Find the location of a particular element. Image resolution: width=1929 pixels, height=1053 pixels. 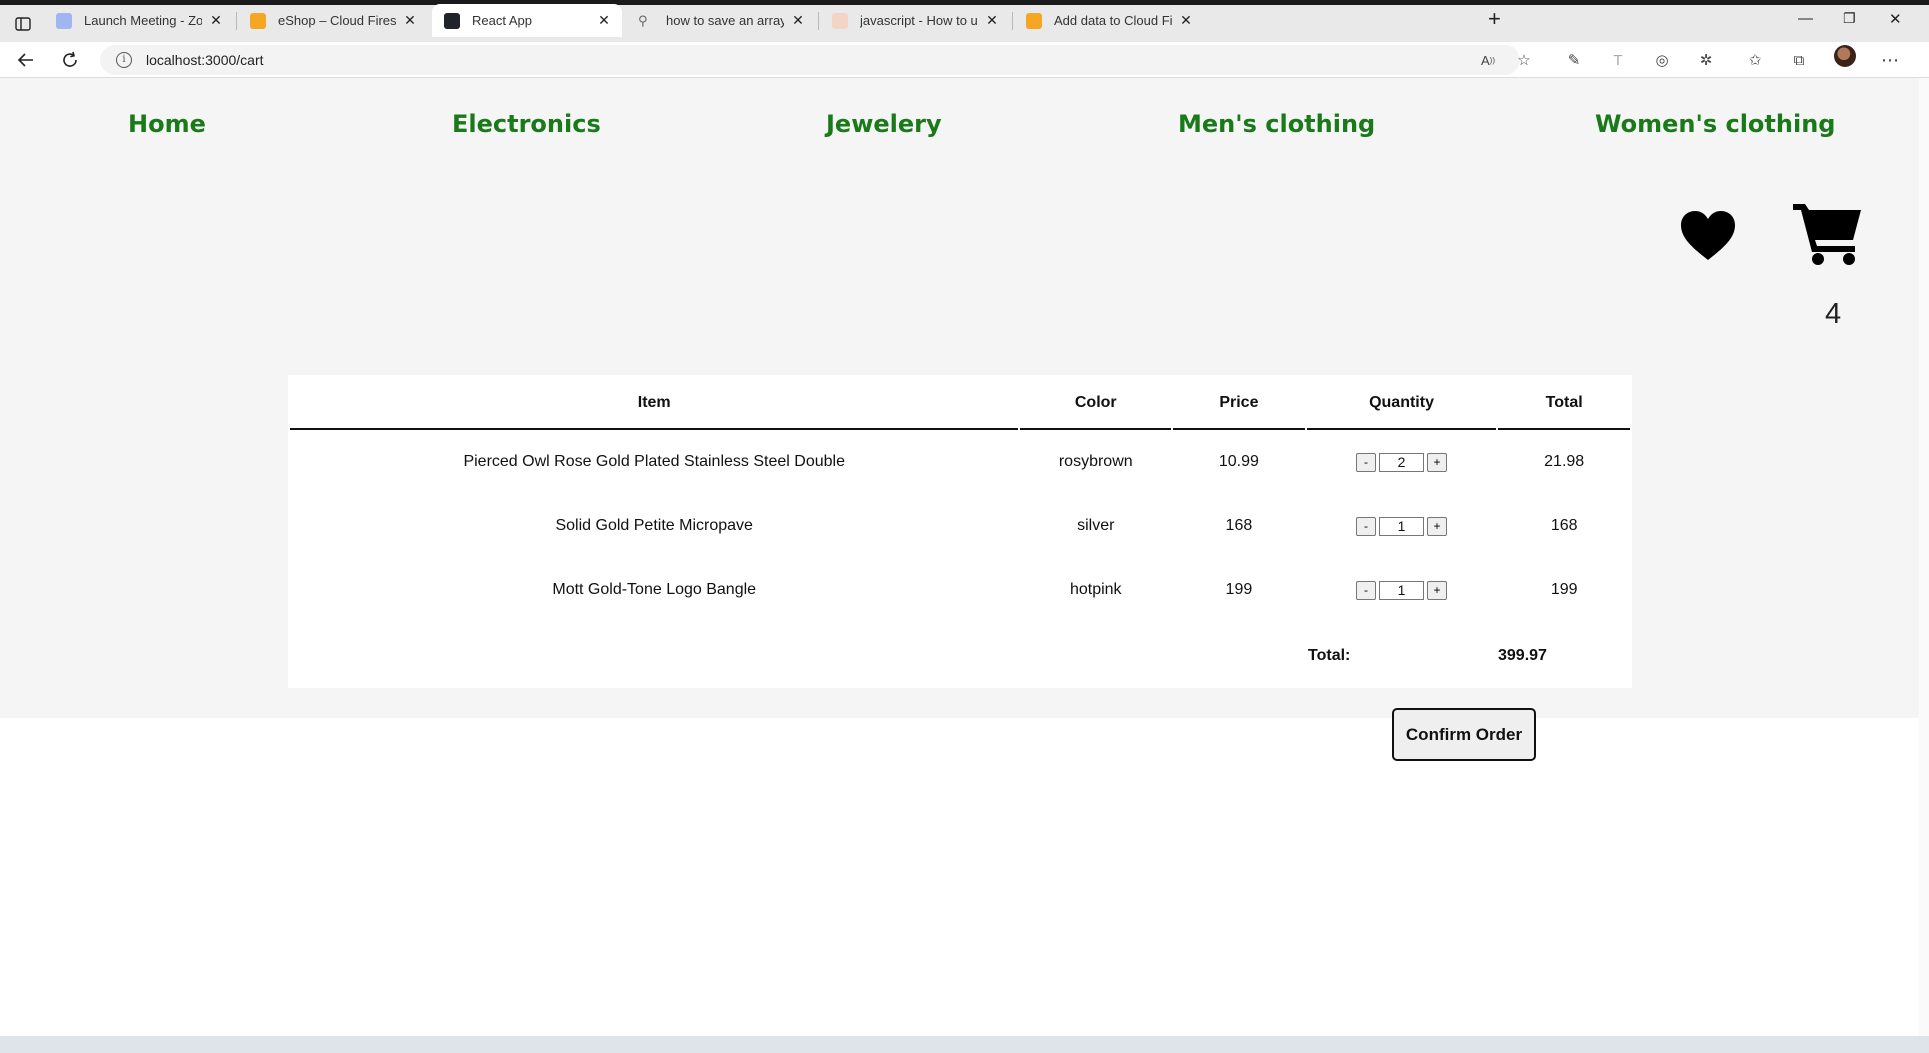

read-aloud-icon: A)) is located at coordinates (1488, 60).